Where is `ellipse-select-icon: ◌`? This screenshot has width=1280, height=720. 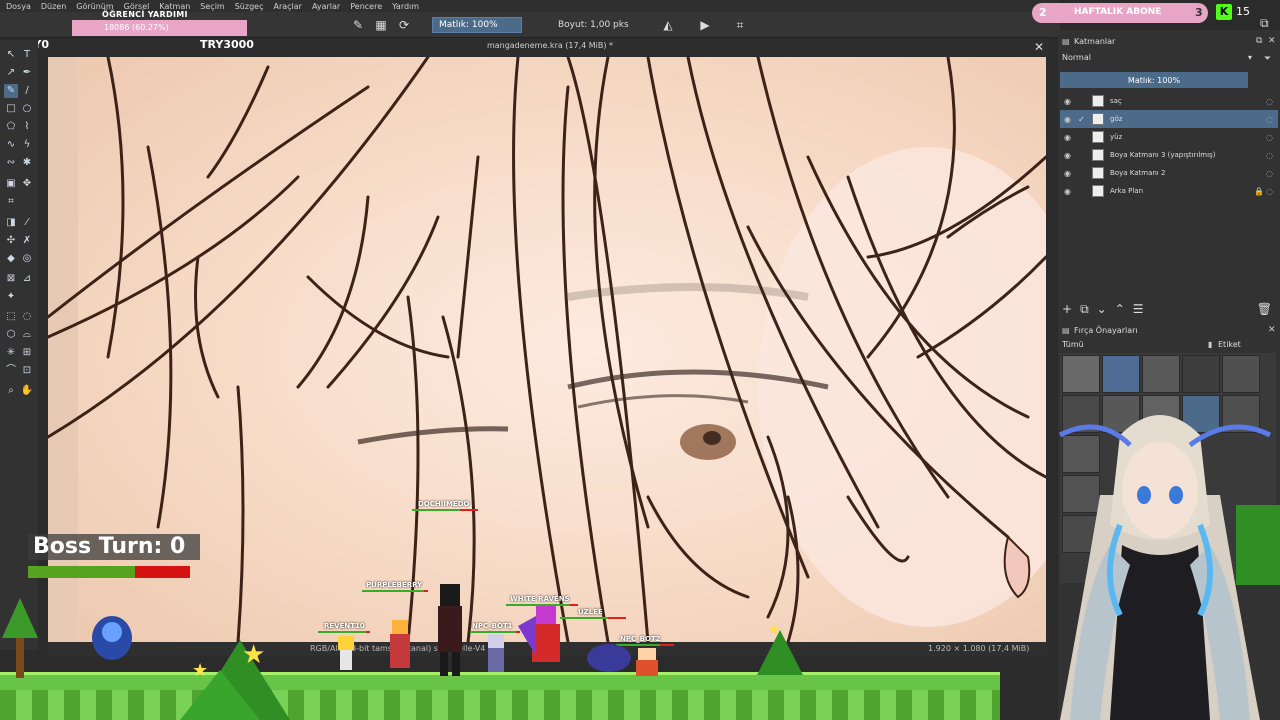
ellipse-select-icon: ◌ is located at coordinates (27, 317).